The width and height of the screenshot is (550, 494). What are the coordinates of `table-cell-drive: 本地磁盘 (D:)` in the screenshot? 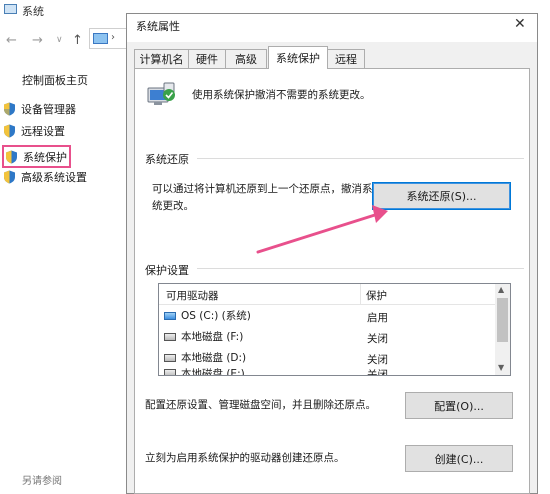 It's located at (205, 357).